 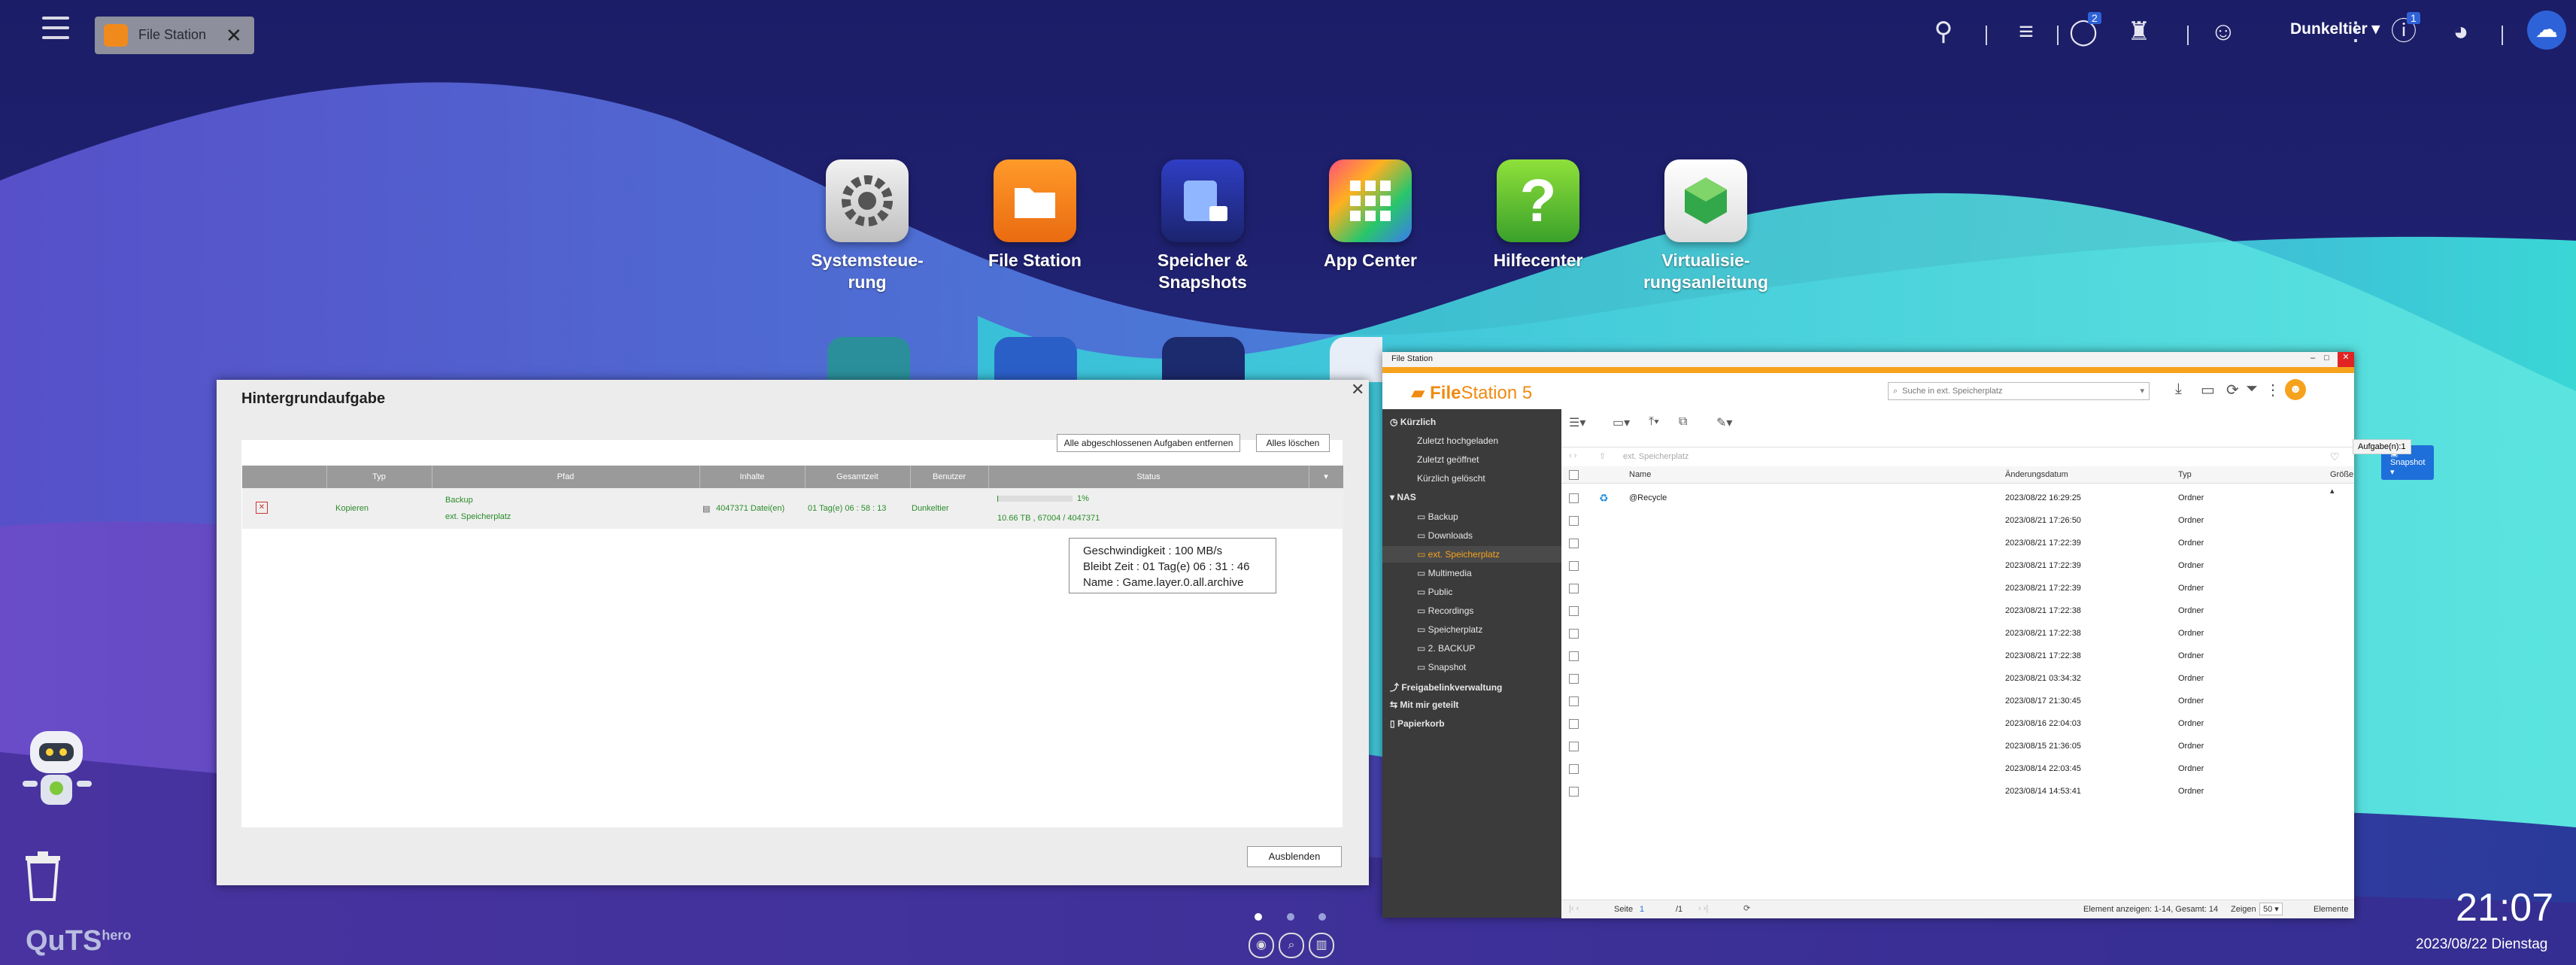 I want to click on search-icon: ⚲, so click(x=1943, y=31).